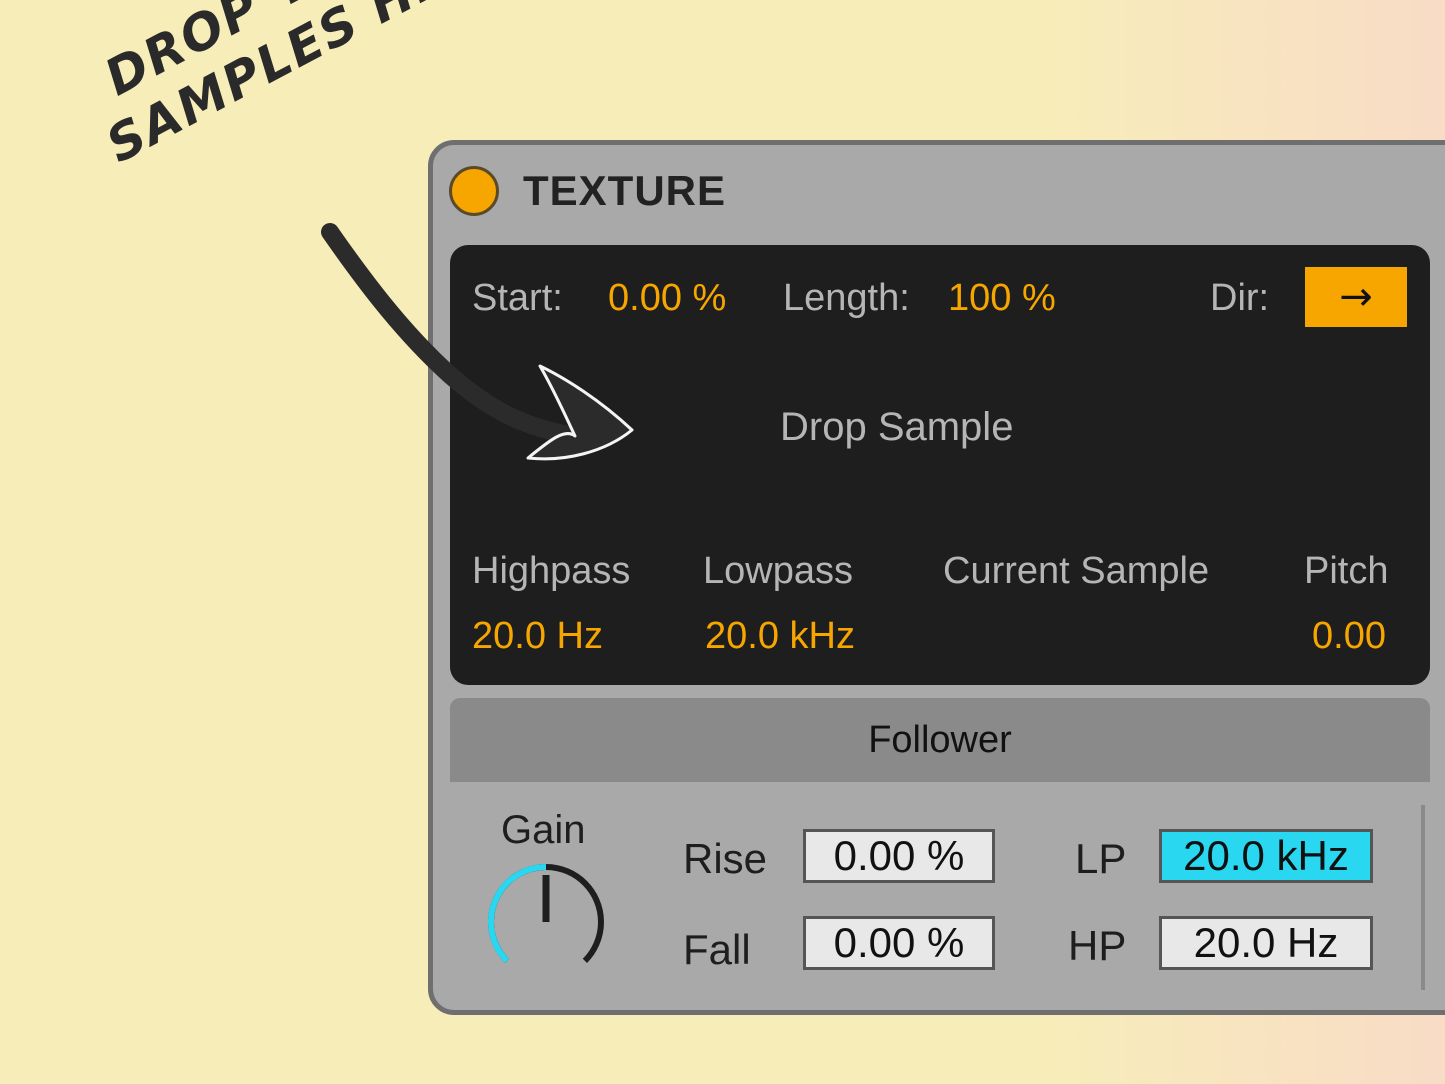 The height and width of the screenshot is (1084, 1445). What do you see at coordinates (1349, 636) in the screenshot?
I see `pitch-value: 0.00` at bounding box center [1349, 636].